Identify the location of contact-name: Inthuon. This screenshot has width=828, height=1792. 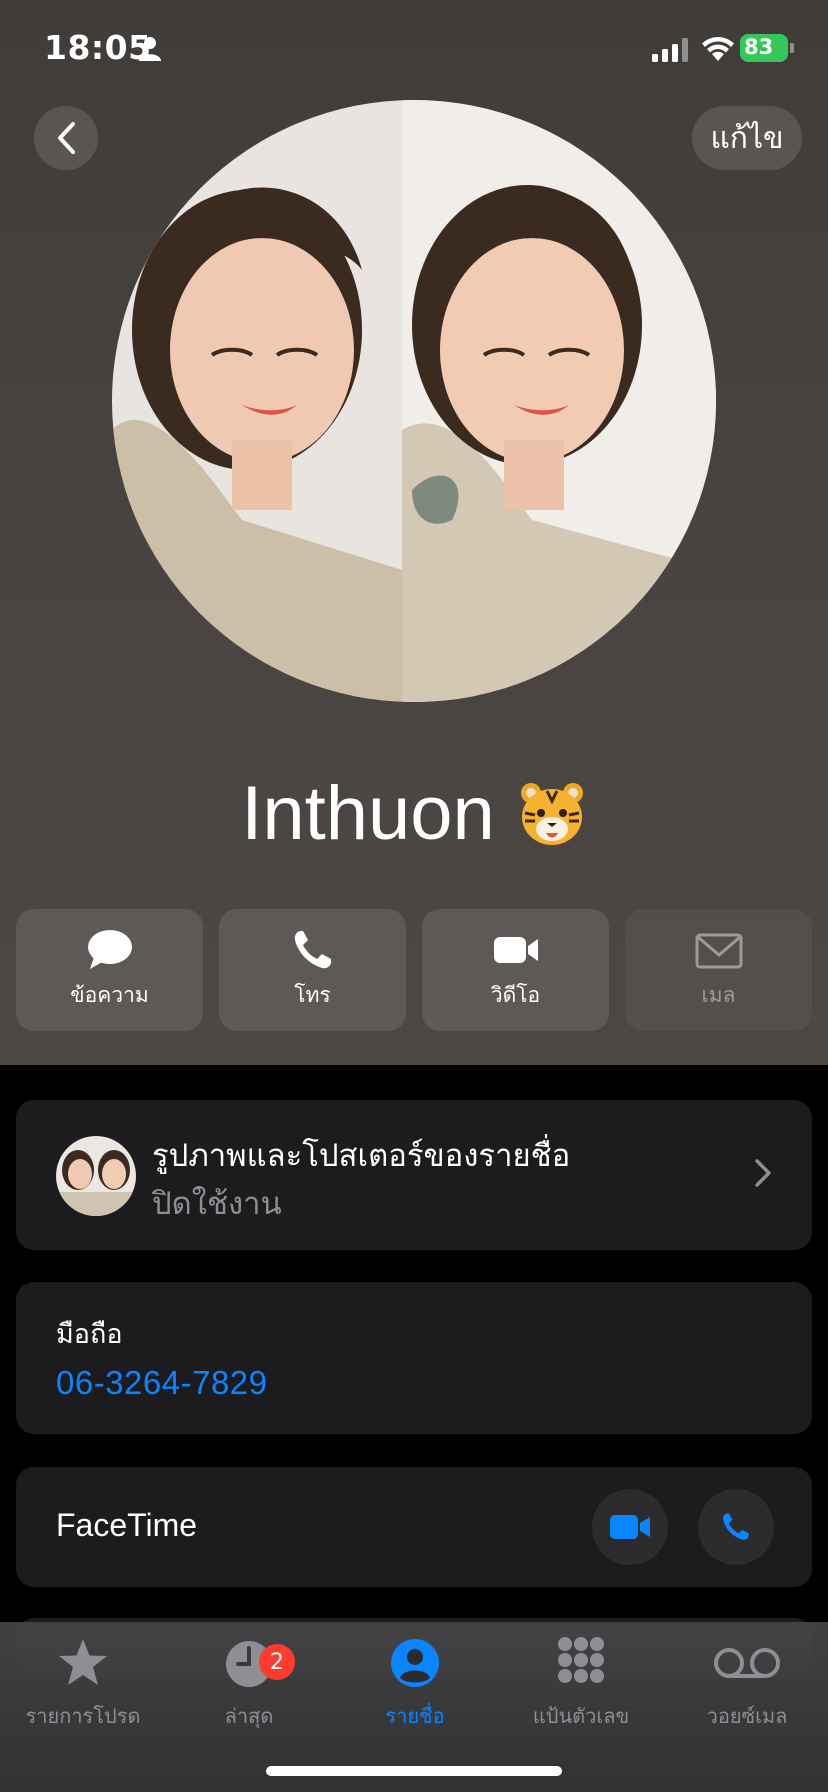
(368, 813).